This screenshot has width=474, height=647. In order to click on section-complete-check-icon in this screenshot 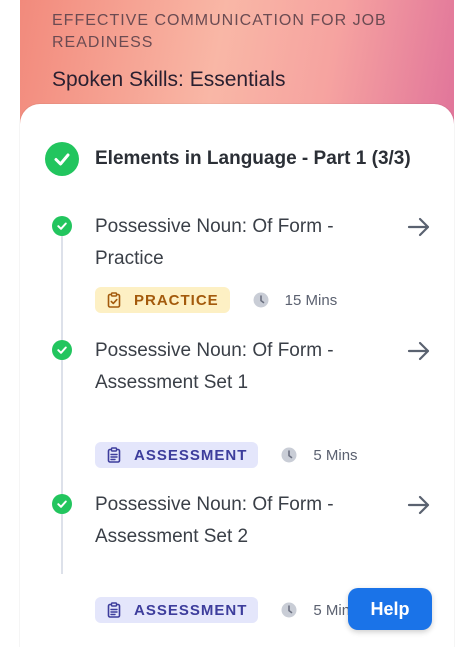, I will do `click(62, 159)`.